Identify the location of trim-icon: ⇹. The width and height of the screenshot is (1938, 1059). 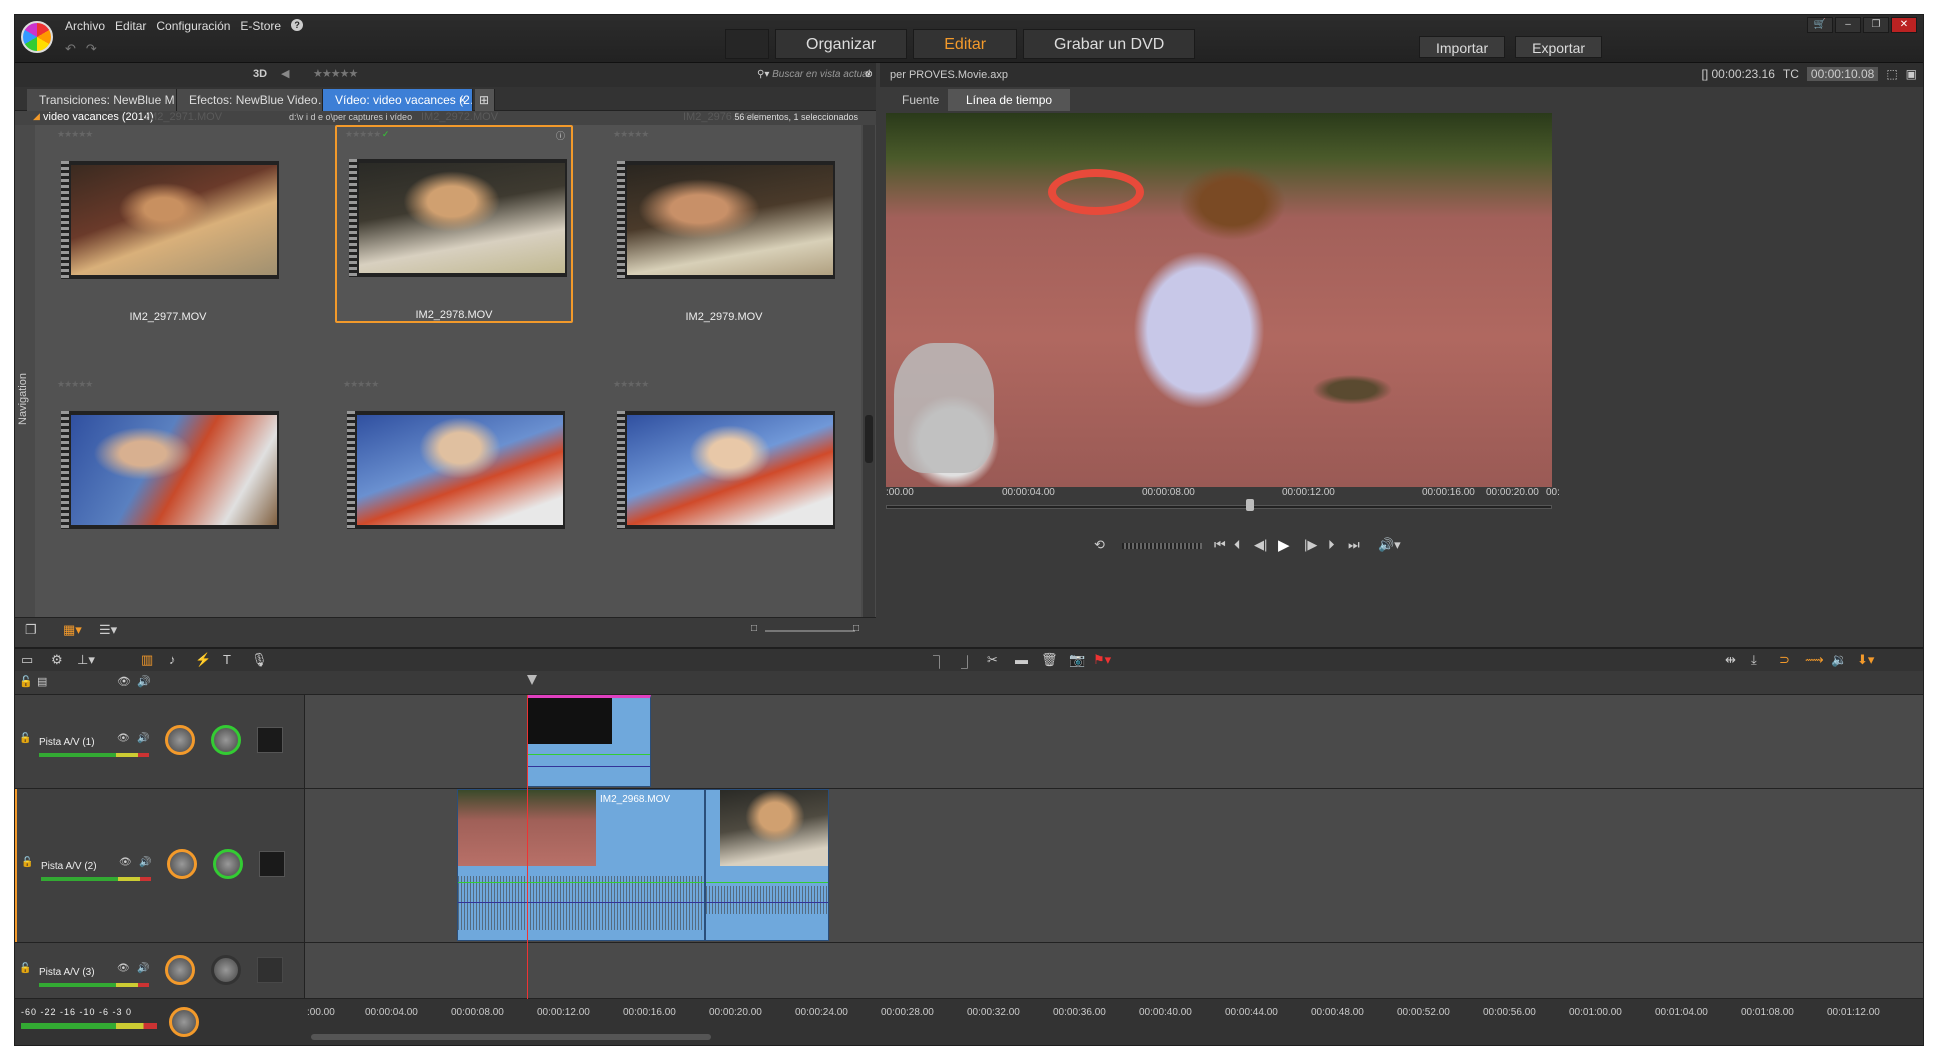
(1730, 660).